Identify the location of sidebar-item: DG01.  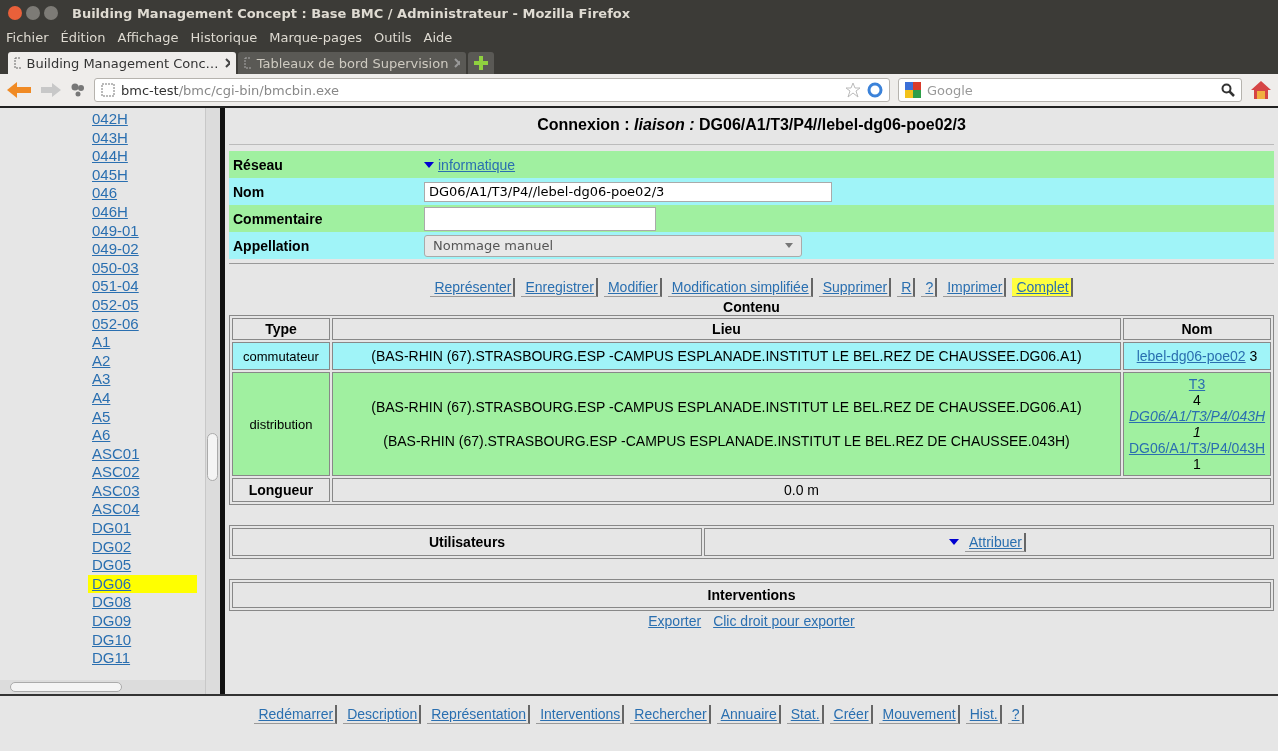
(142, 528).